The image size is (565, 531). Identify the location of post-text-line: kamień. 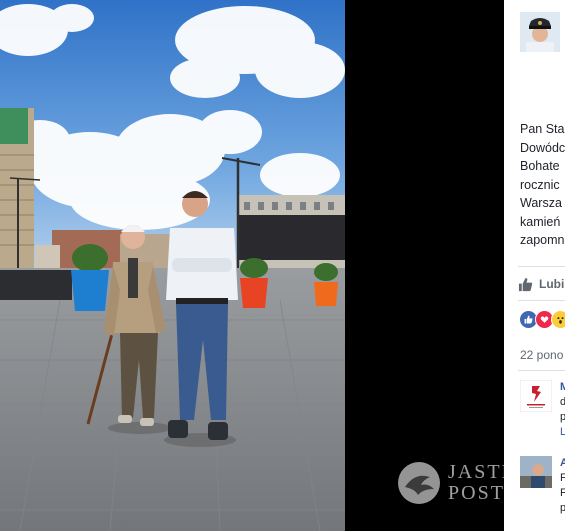
(540, 221).